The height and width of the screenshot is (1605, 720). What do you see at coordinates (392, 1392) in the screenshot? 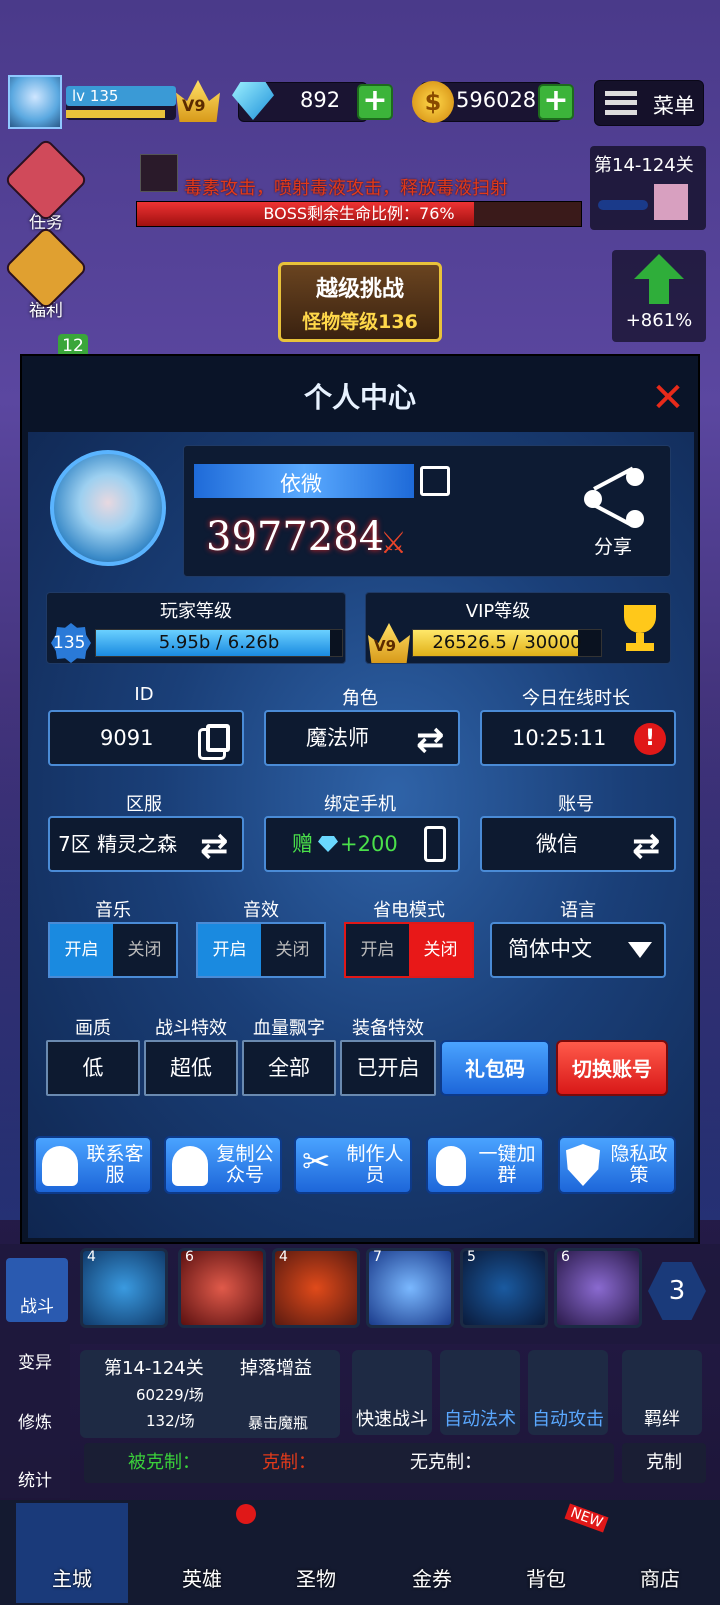
I see `quick-battle-button: 快速战斗` at bounding box center [392, 1392].